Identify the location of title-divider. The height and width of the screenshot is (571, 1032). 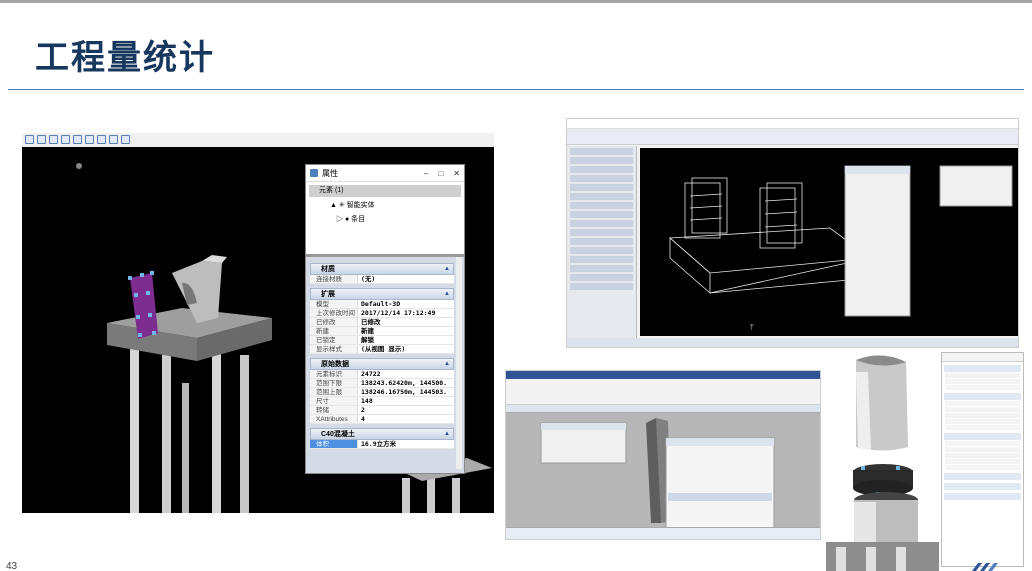
(516, 89).